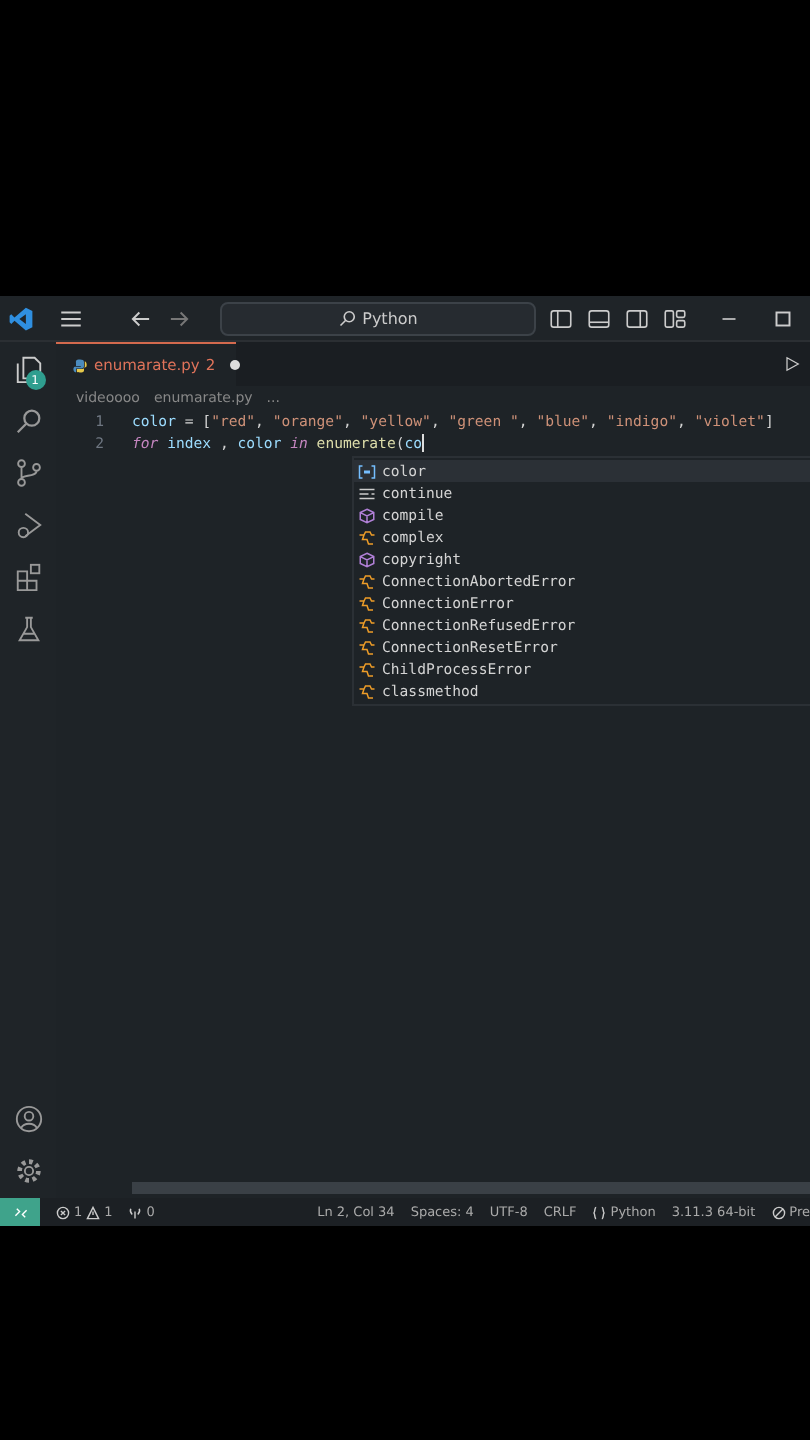 The height and width of the screenshot is (1440, 810). Describe the element at coordinates (71, 318) in the screenshot. I see `menu-icon` at that location.